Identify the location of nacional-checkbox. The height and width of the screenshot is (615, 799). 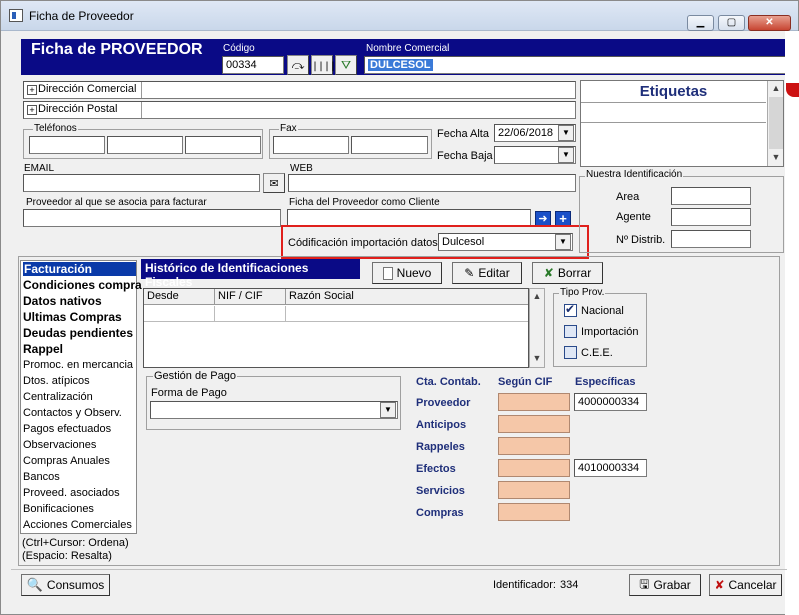
(570, 309).